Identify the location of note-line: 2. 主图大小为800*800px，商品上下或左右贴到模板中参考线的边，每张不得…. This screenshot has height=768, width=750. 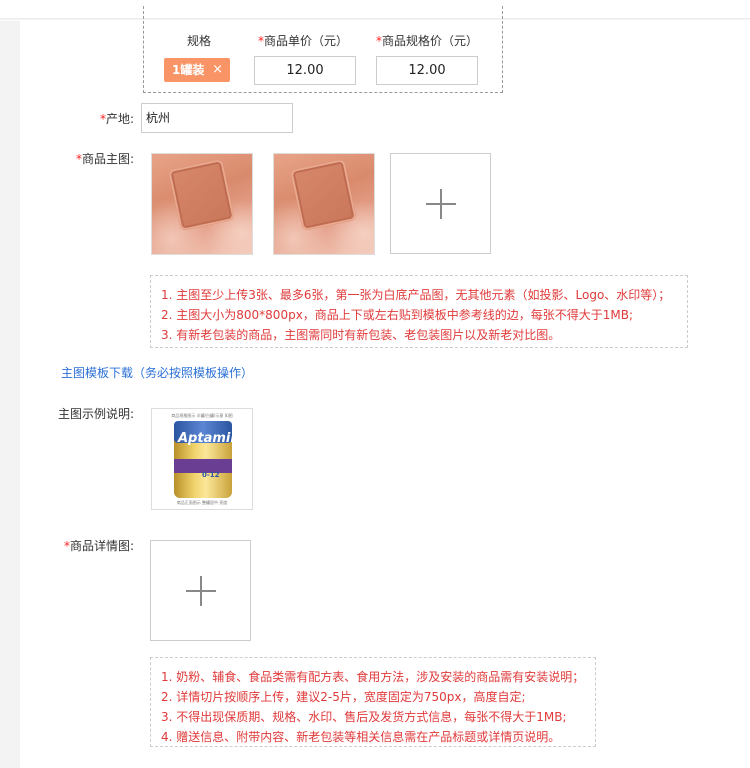
(397, 315).